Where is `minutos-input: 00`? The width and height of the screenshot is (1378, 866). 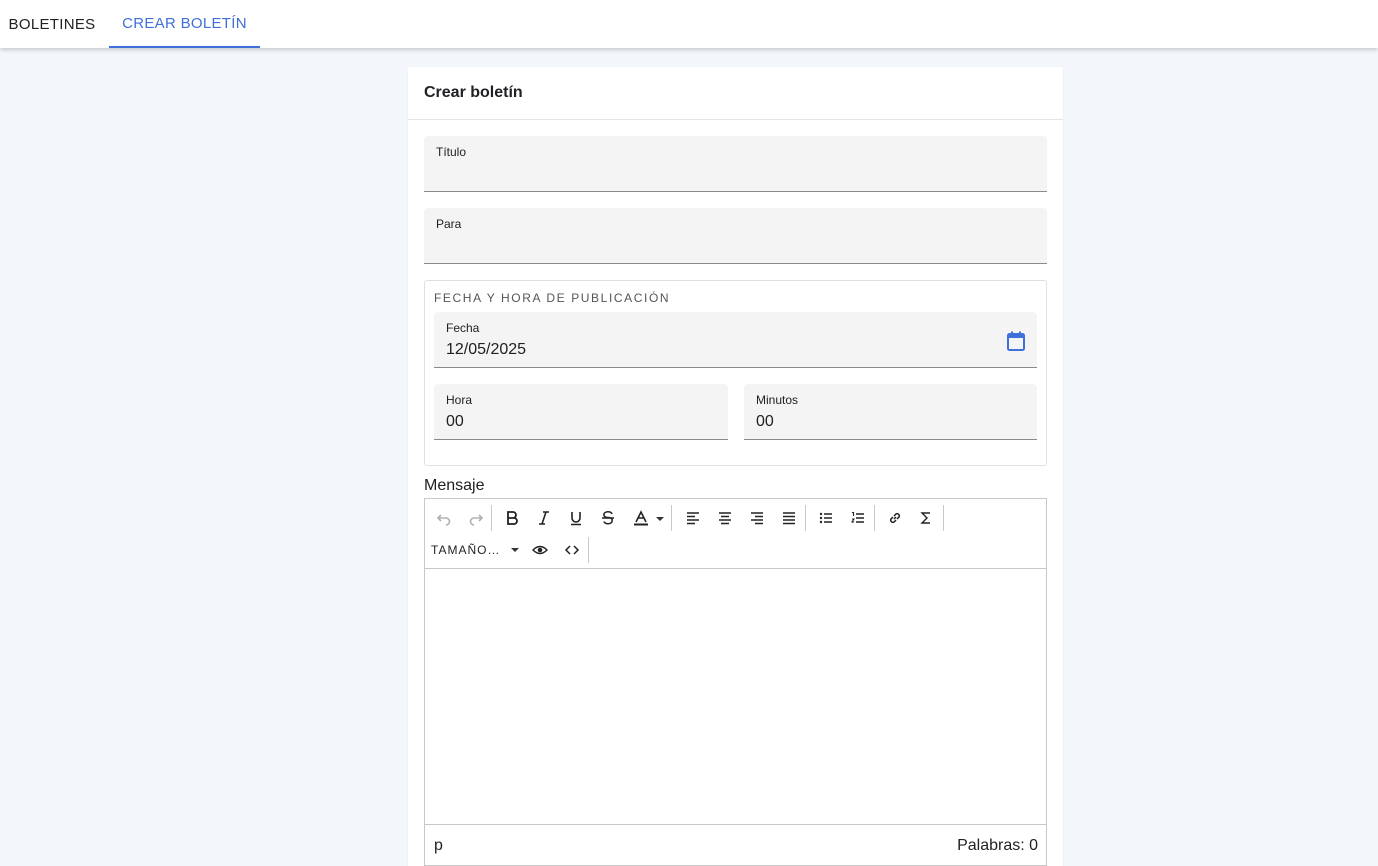 minutos-input: 00 is located at coordinates (765, 422).